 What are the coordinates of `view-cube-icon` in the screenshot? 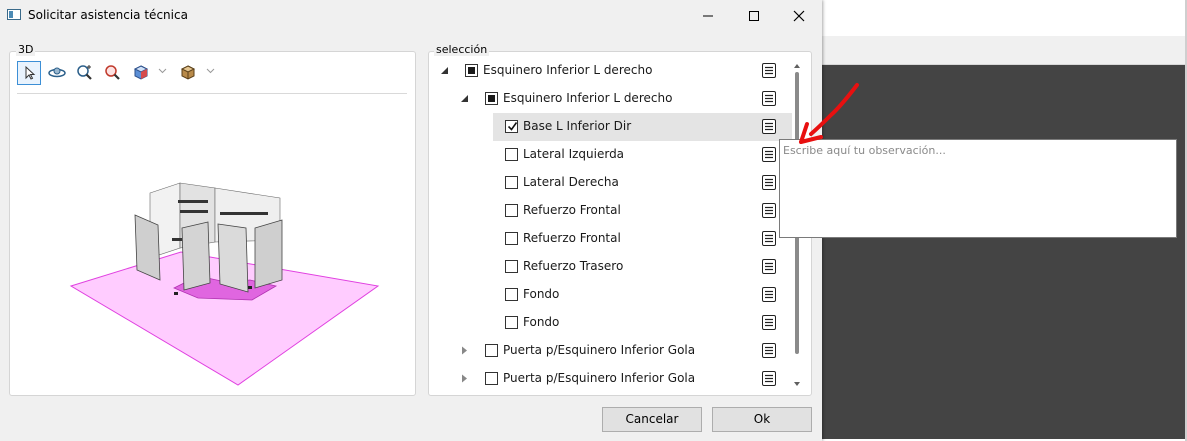 It's located at (141, 72).